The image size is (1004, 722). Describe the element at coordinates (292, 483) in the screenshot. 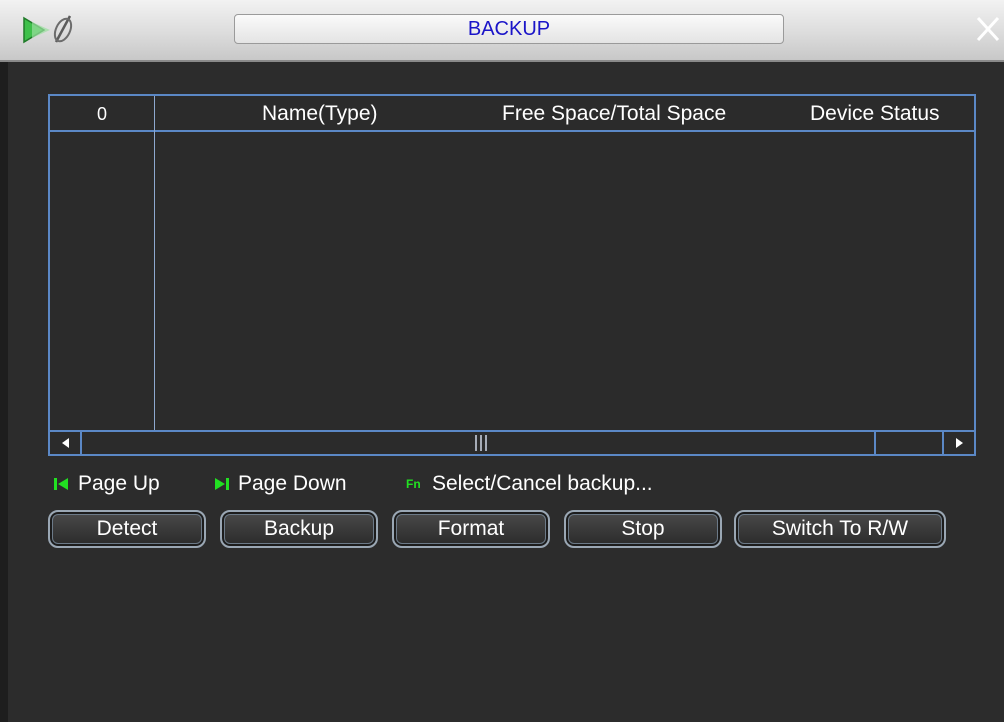

I see `hint-page-down: Page Down` at that location.